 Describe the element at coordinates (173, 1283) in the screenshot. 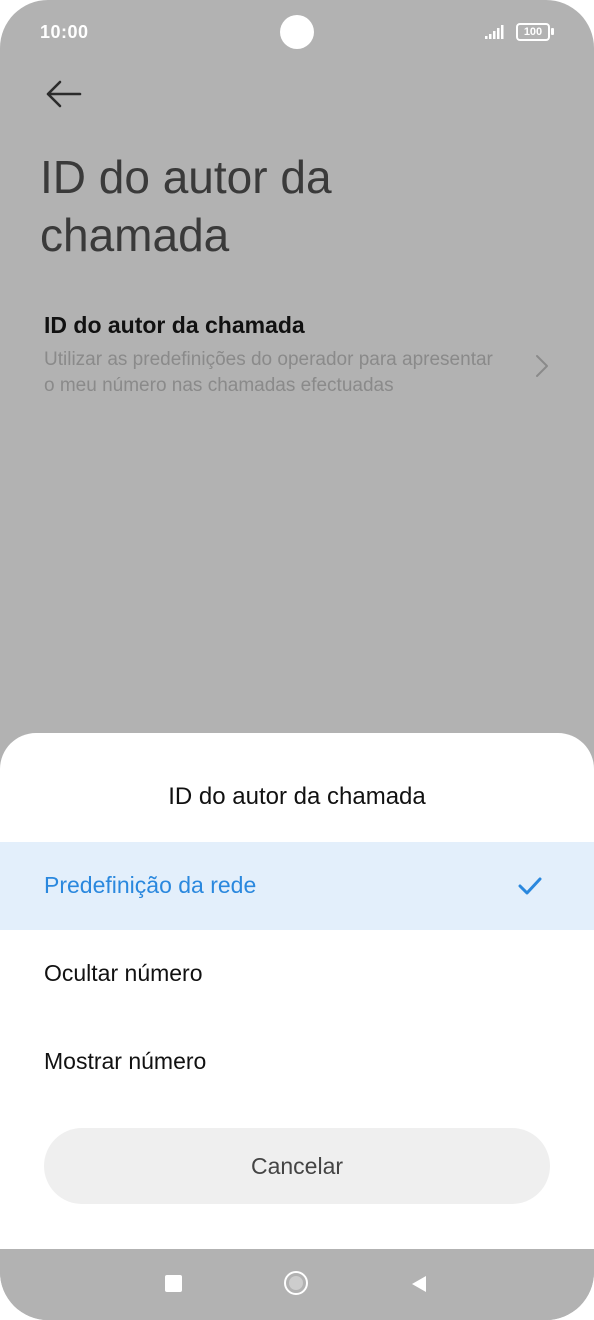

I see `recents-icon` at that location.